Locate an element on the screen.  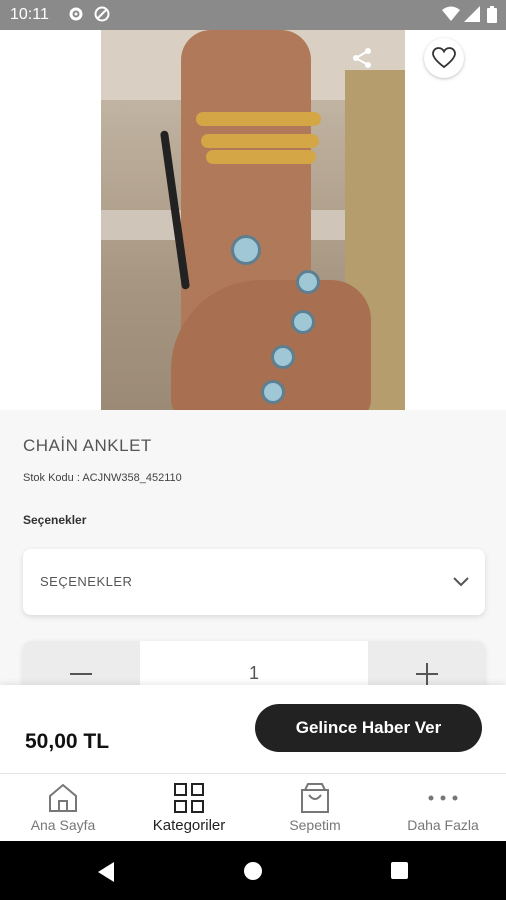
stock-code: Stok Kodu : ACJNW358_452110 is located at coordinates (102, 478).